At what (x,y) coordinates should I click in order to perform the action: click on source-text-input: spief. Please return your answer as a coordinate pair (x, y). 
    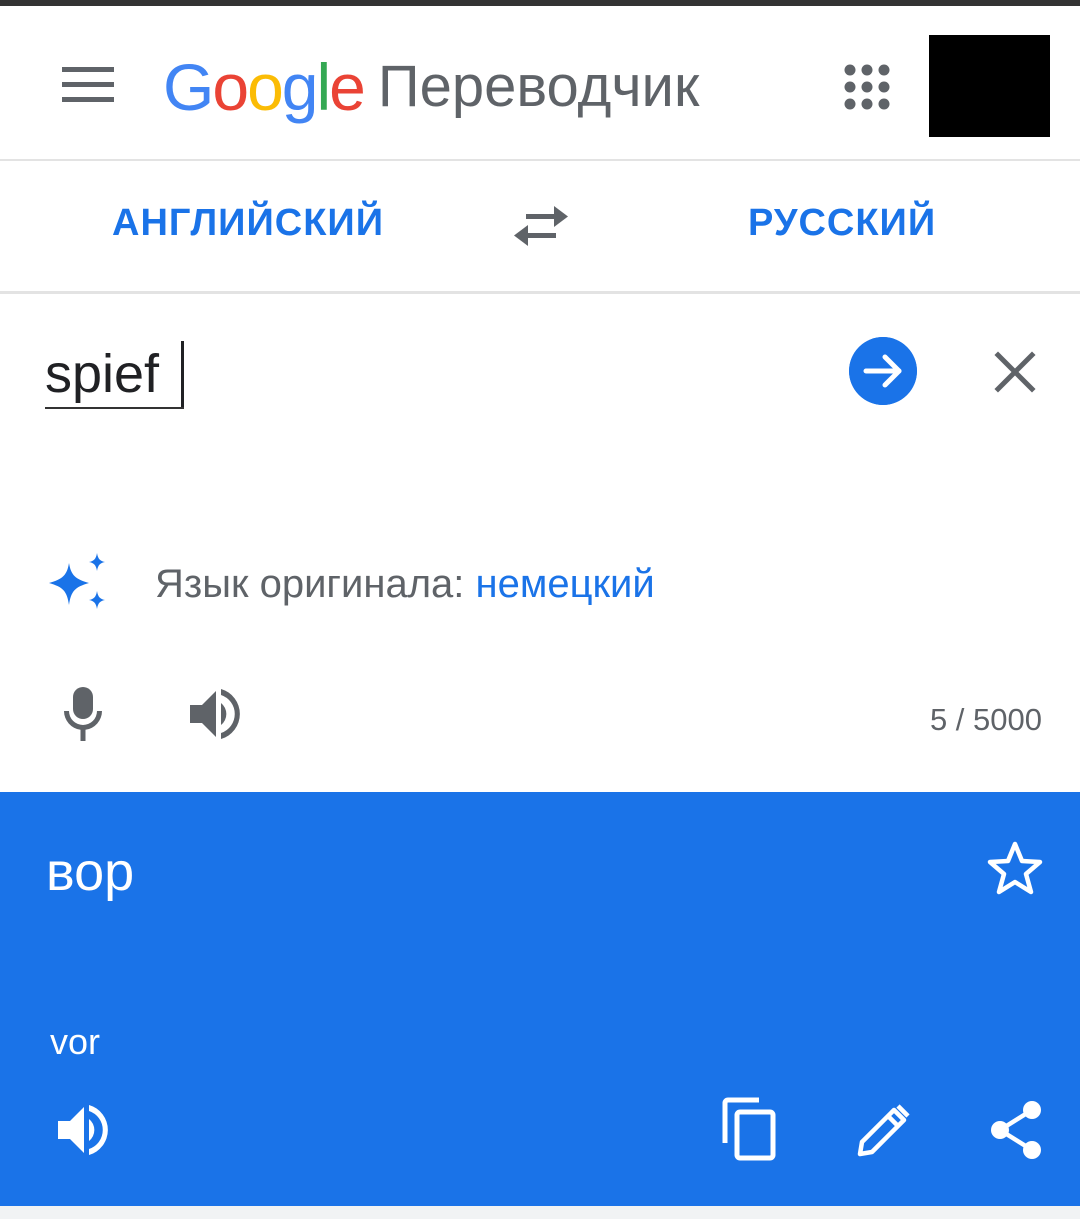
    Looking at the image, I should click on (102, 374).